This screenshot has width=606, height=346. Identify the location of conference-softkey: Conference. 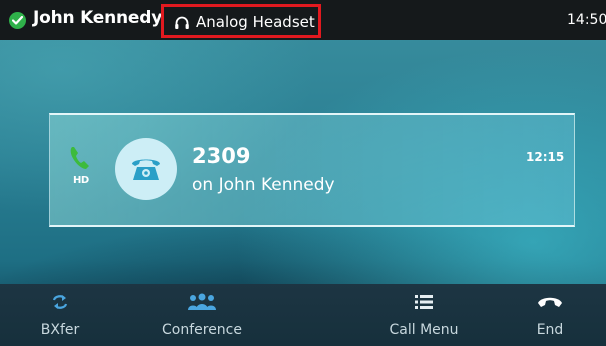
(202, 315).